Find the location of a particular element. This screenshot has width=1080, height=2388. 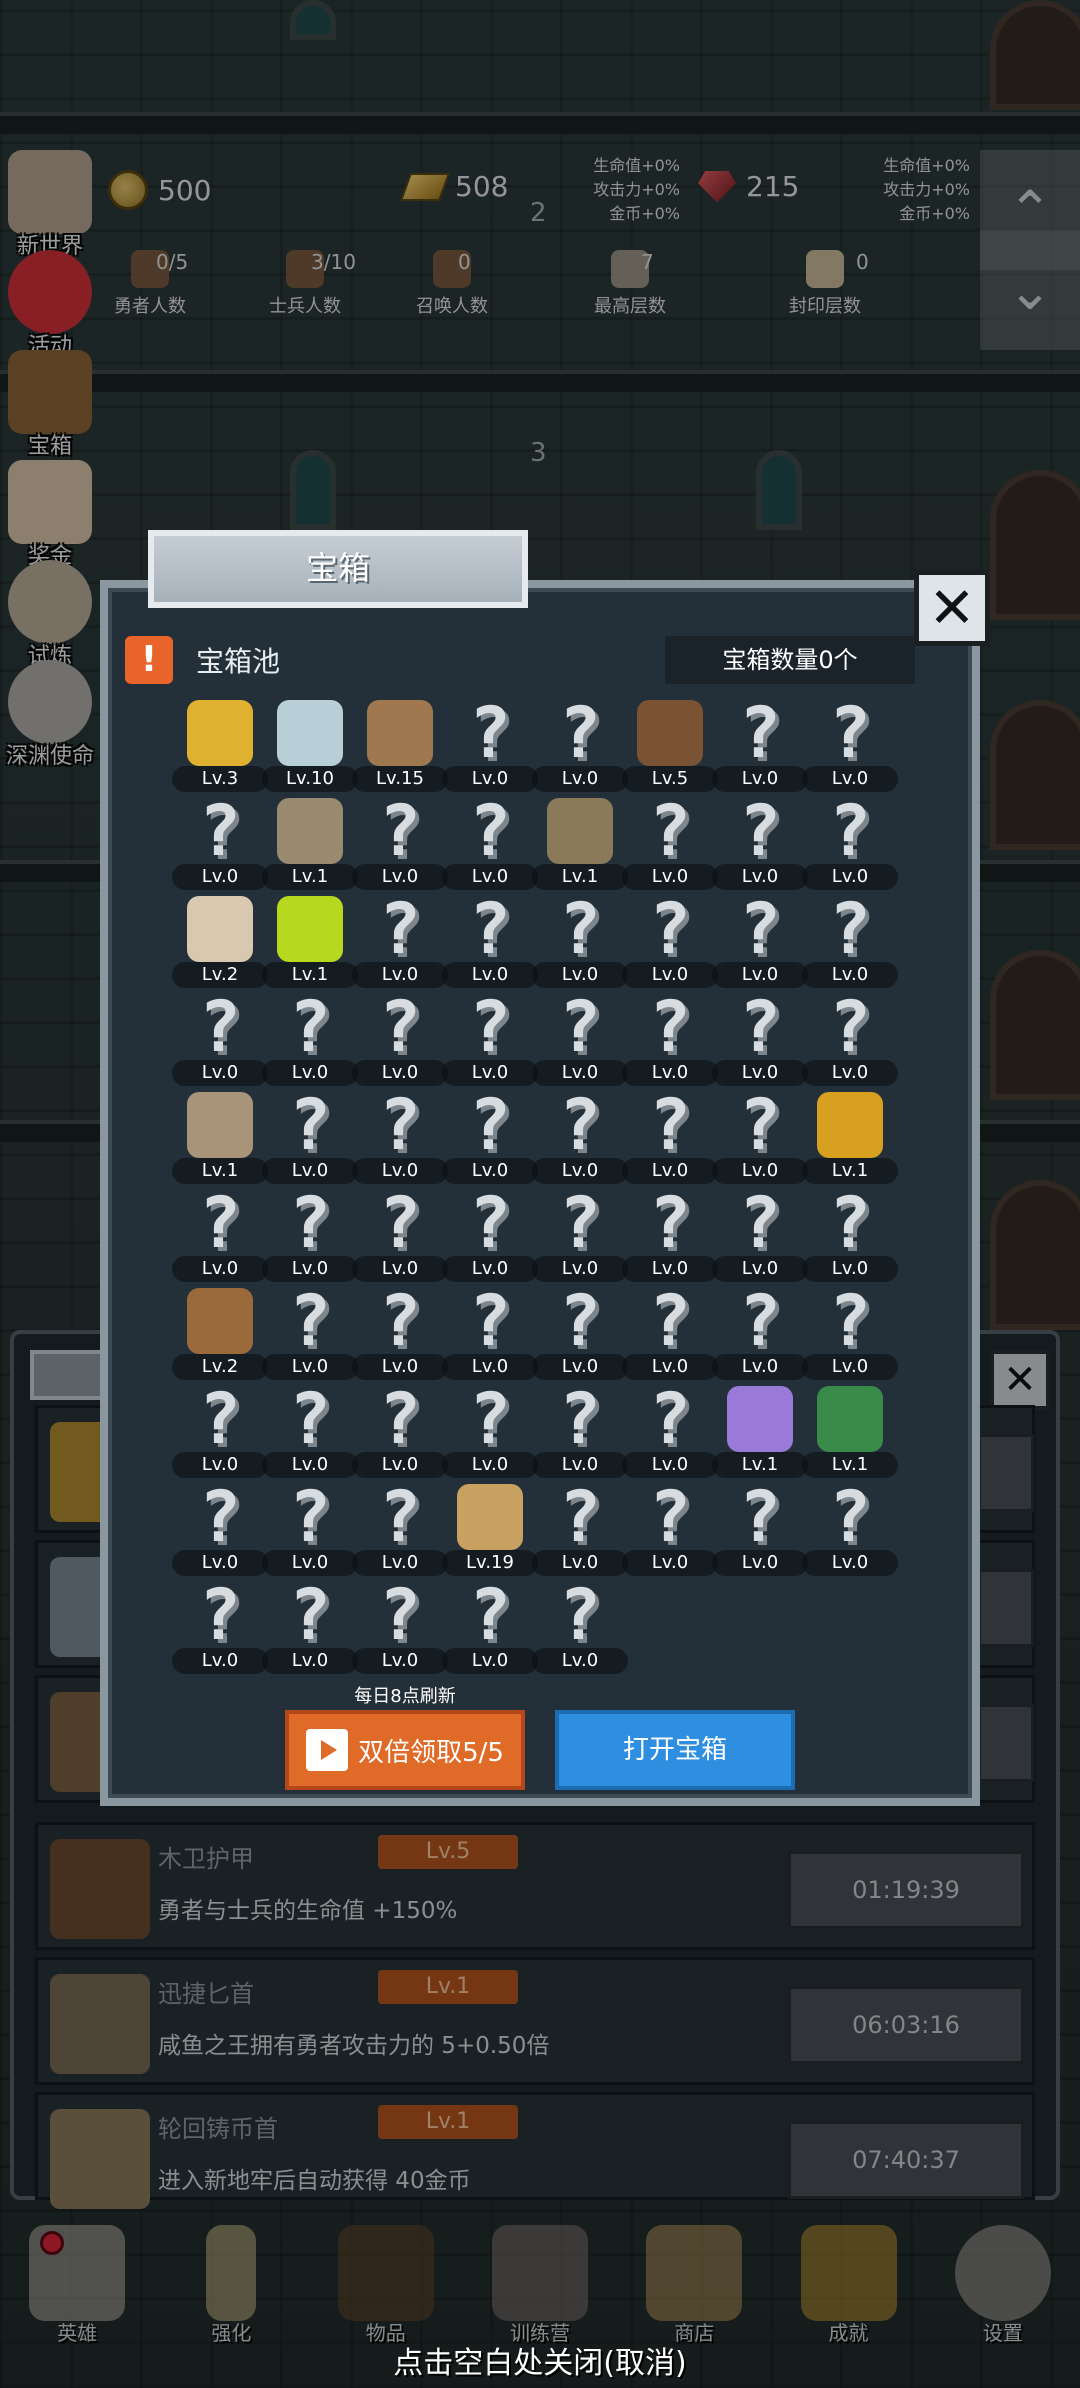

chest-pool-item: Lv.19 is located at coordinates (490, 1530).